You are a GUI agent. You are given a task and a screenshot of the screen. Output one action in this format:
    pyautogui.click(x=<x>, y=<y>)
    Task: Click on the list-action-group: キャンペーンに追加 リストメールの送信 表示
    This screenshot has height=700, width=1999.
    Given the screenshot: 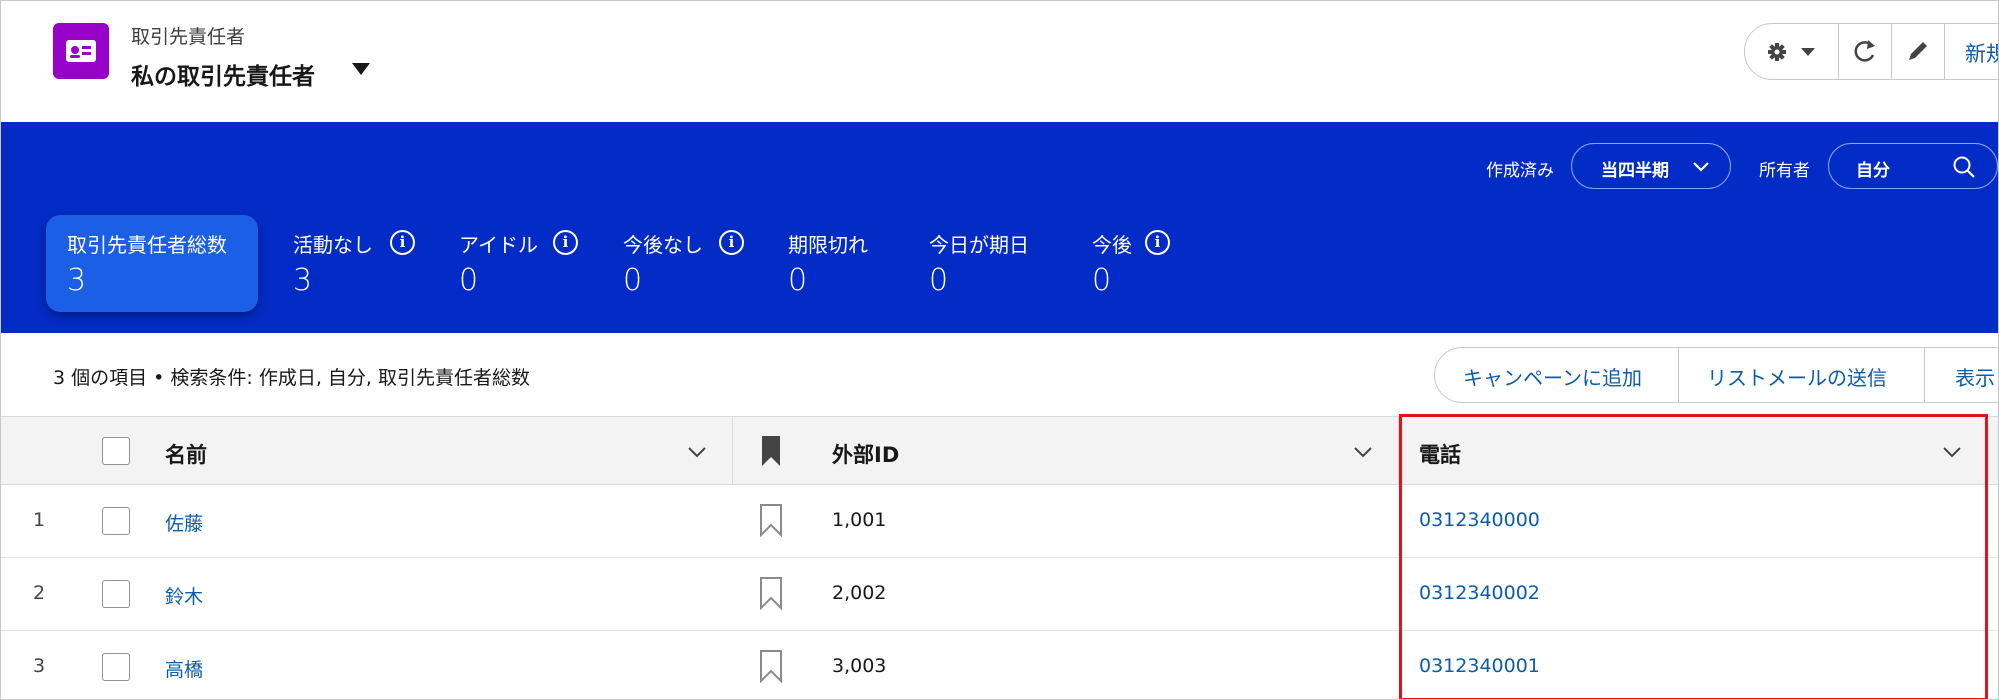 What is the action you would take?
    pyautogui.click(x=1716, y=375)
    